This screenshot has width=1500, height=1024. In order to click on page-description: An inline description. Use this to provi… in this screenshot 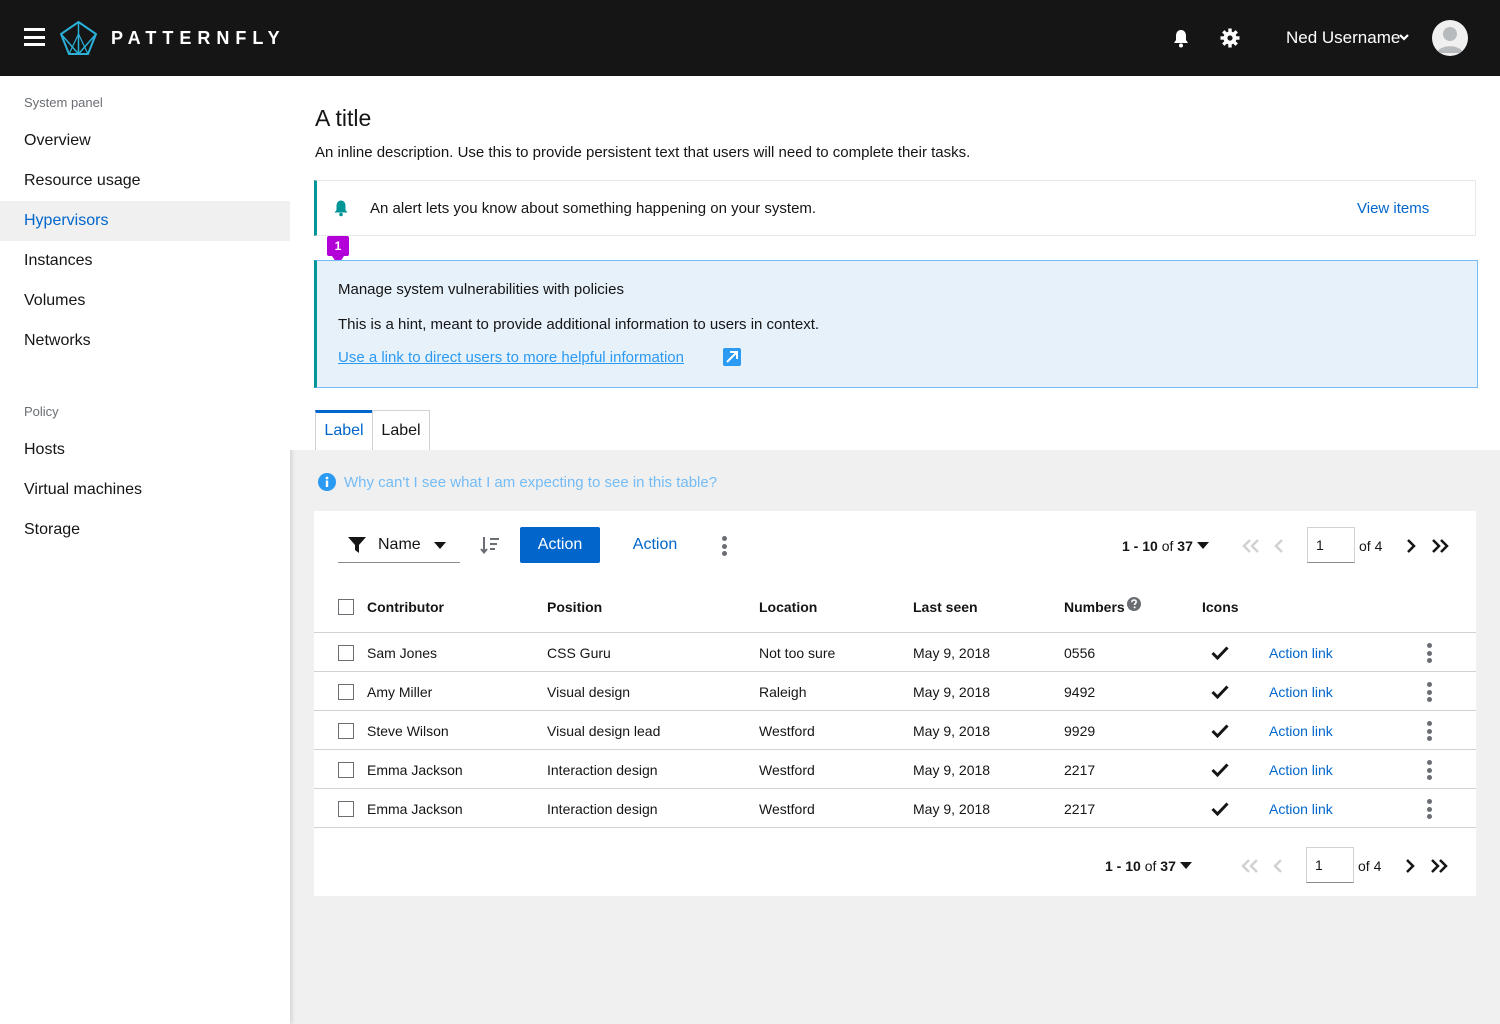, I will do `click(643, 152)`.